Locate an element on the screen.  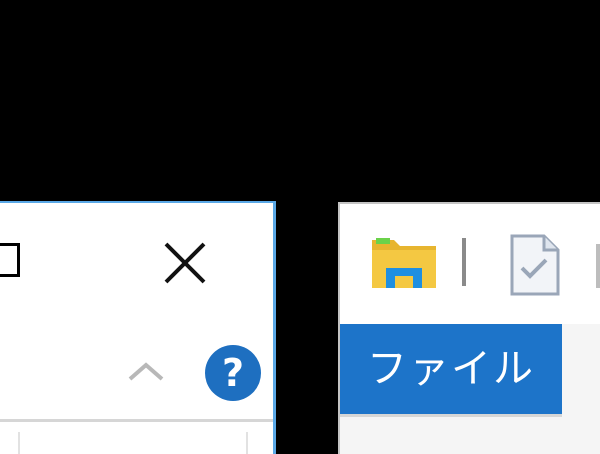
folder-icon is located at coordinates (404, 262).